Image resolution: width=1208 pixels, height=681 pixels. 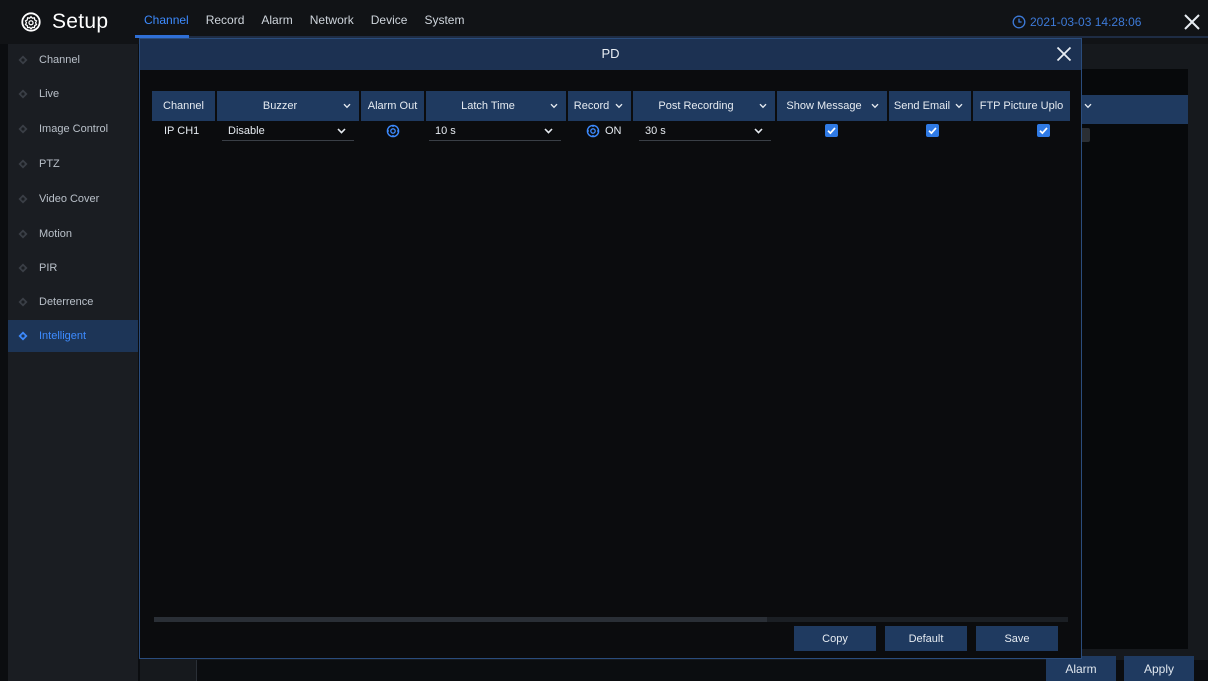 What do you see at coordinates (824, 106) in the screenshot?
I see `column-label: Show Message` at bounding box center [824, 106].